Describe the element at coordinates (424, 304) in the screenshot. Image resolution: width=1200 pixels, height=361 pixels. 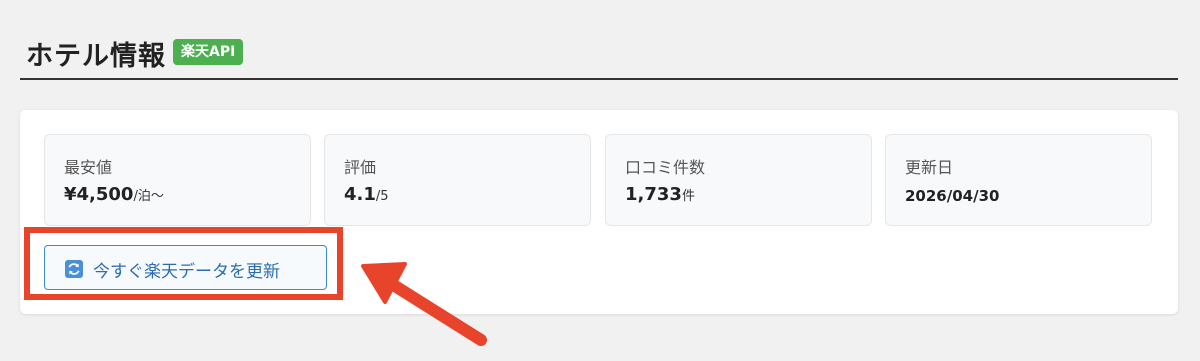
I see `annotation-arrow` at that location.